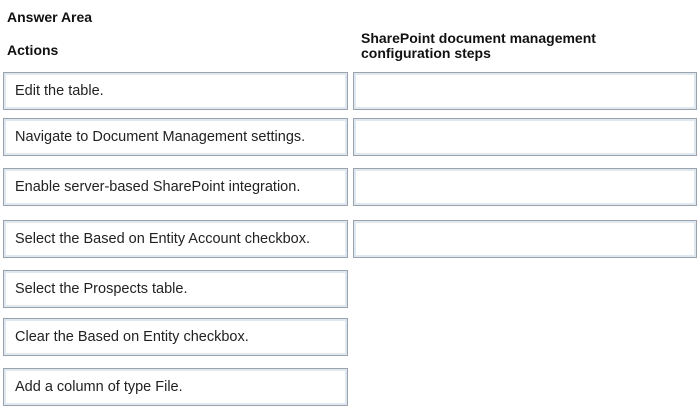  What do you see at coordinates (50, 17) in the screenshot?
I see `answer-area-title: Answer Area` at bounding box center [50, 17].